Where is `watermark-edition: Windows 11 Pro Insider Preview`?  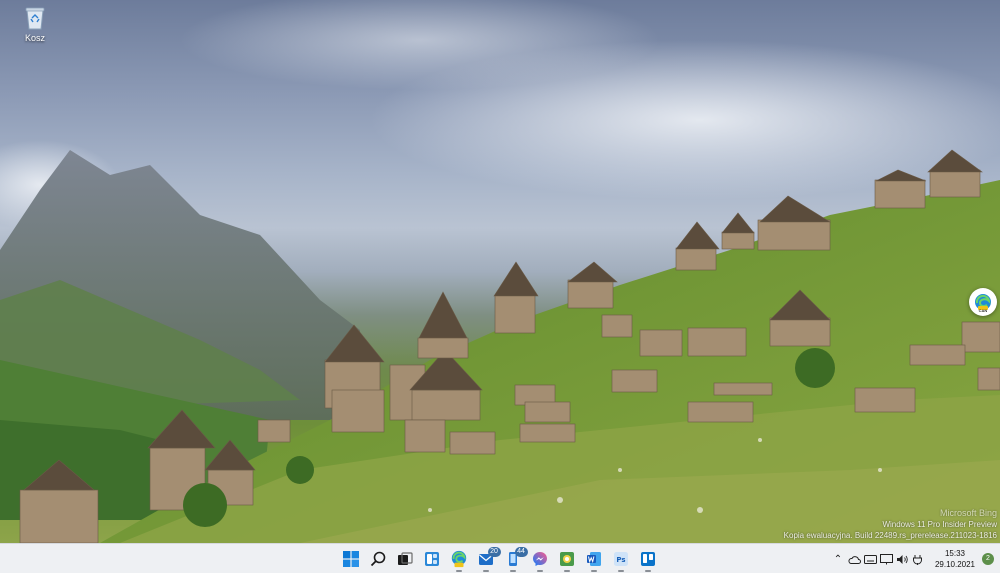 watermark-edition: Windows 11 Pro Insider Preview is located at coordinates (939, 524).